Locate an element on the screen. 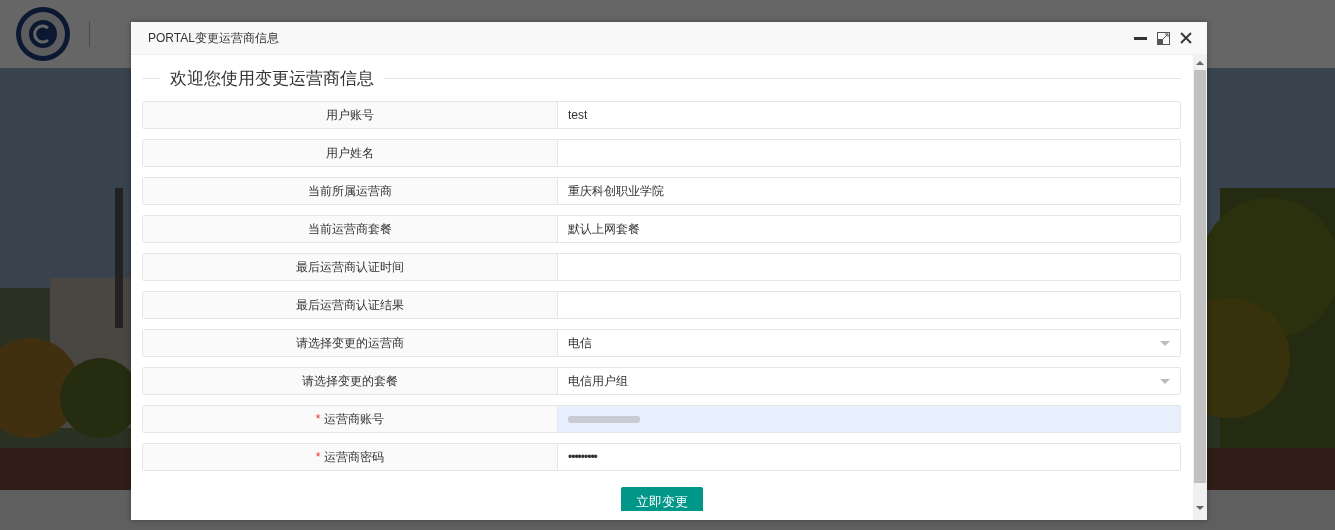 The image size is (1335, 530). school-logo-icon is located at coordinates (43, 34).